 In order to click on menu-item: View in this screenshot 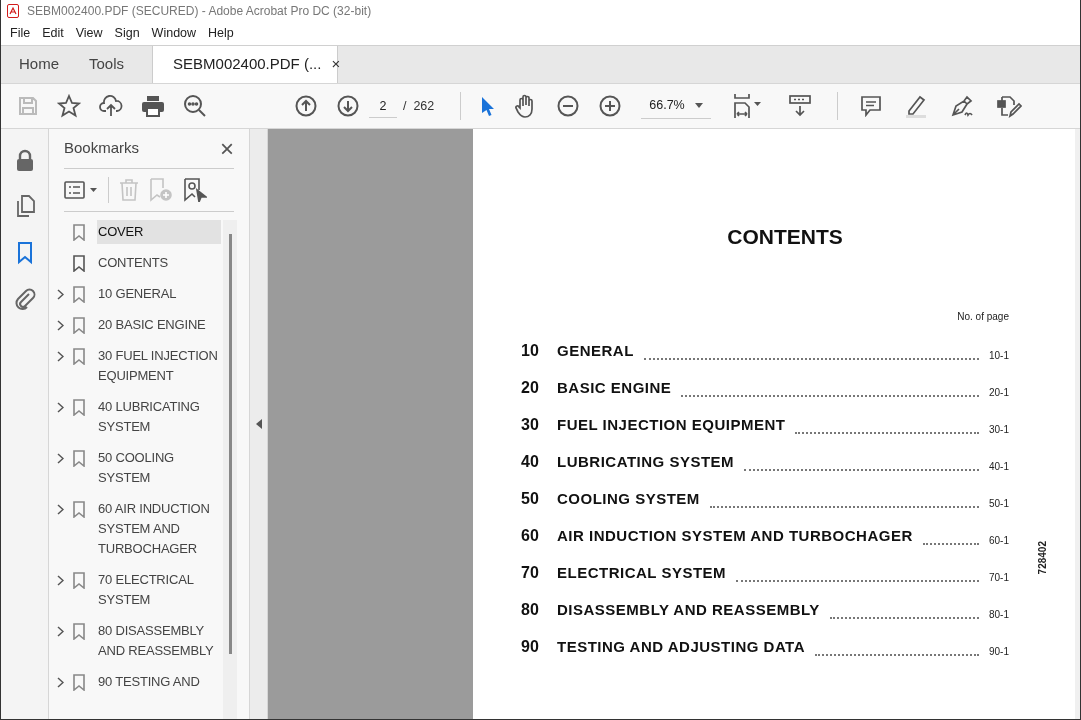, I will do `click(89, 33)`.